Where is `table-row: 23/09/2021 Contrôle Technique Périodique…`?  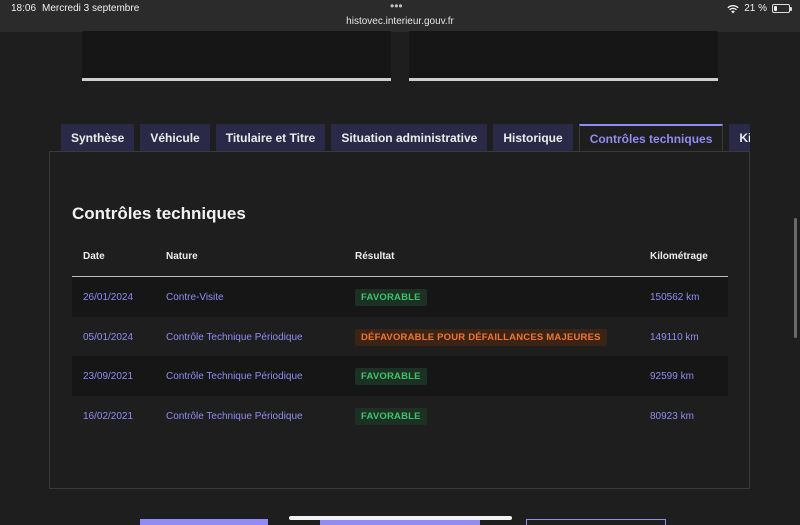 table-row: 23/09/2021 Contrôle Technique Périodique… is located at coordinates (400, 376).